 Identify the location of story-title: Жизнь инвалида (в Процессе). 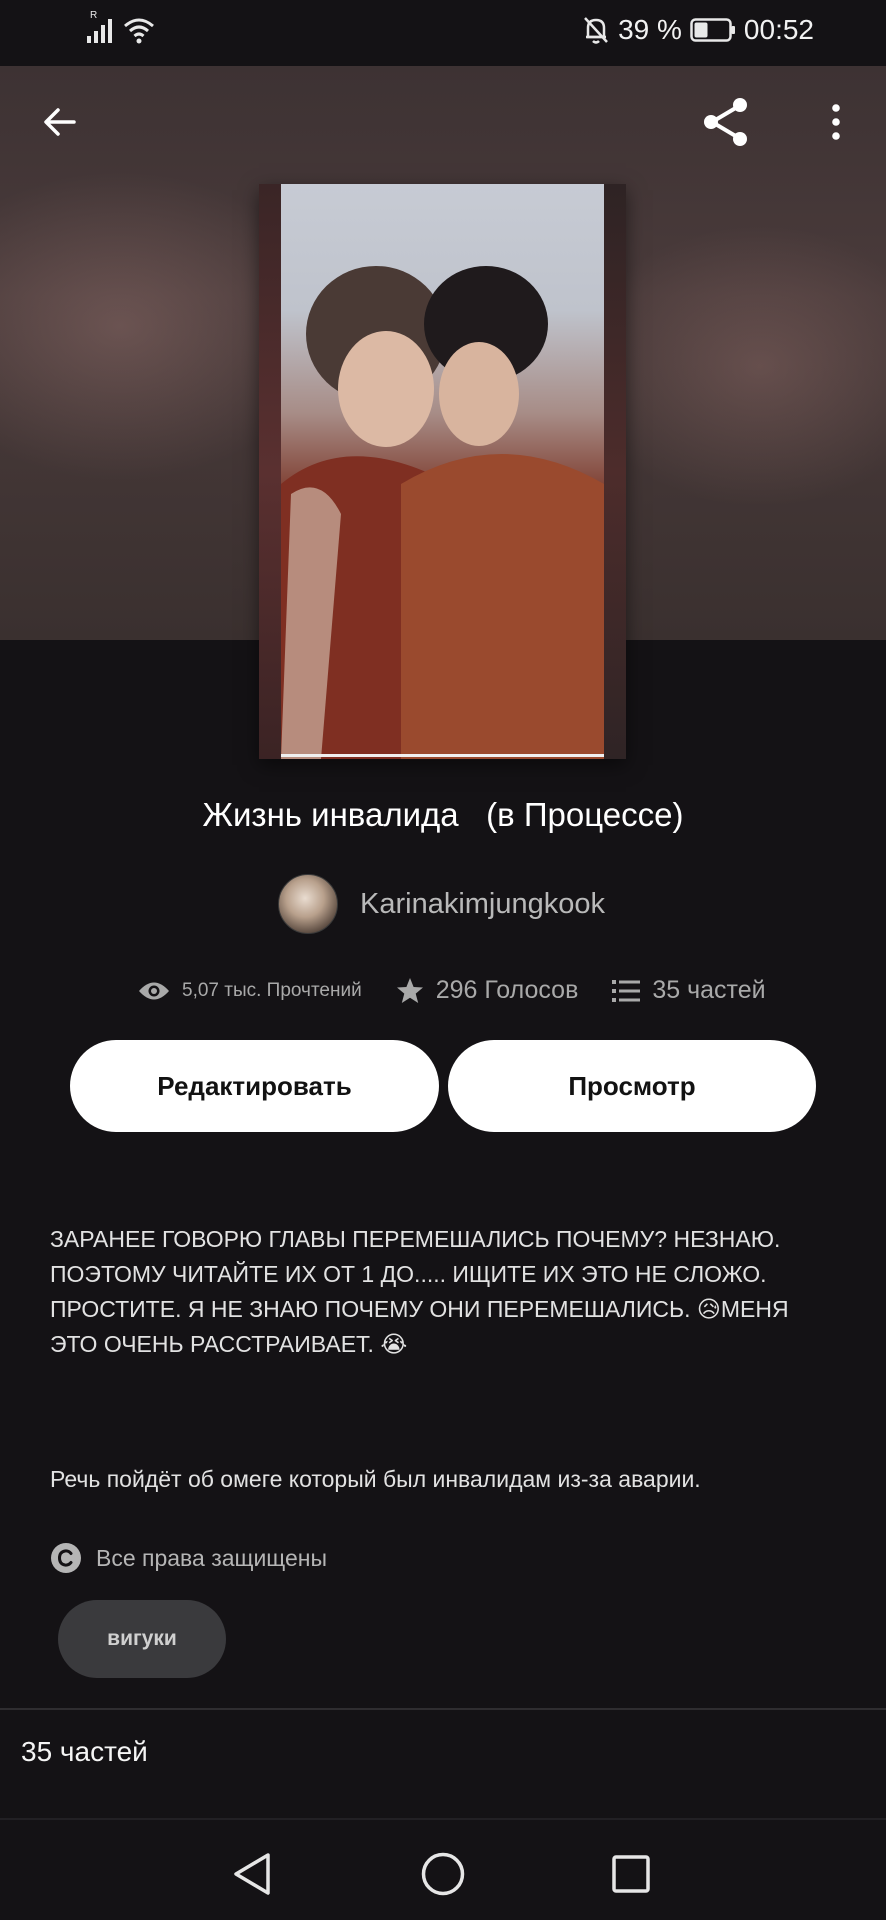
(443, 814).